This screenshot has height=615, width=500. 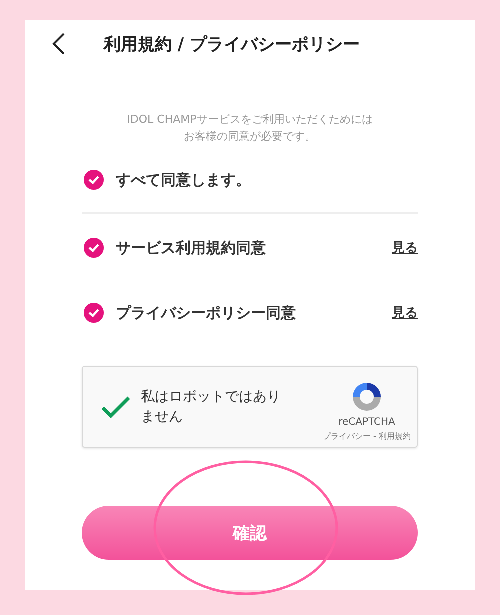 I want to click on captcha-label: 私はロボットではありません, so click(x=211, y=407).